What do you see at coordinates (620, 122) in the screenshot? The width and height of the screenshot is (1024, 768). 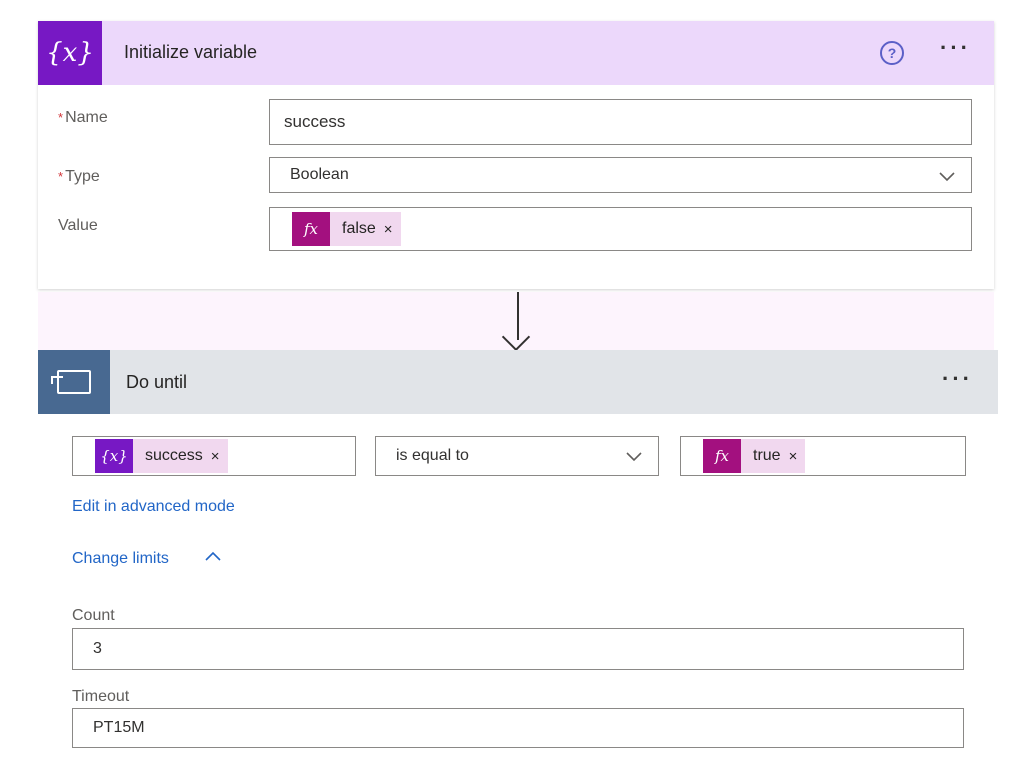 I see `name-input: success` at bounding box center [620, 122].